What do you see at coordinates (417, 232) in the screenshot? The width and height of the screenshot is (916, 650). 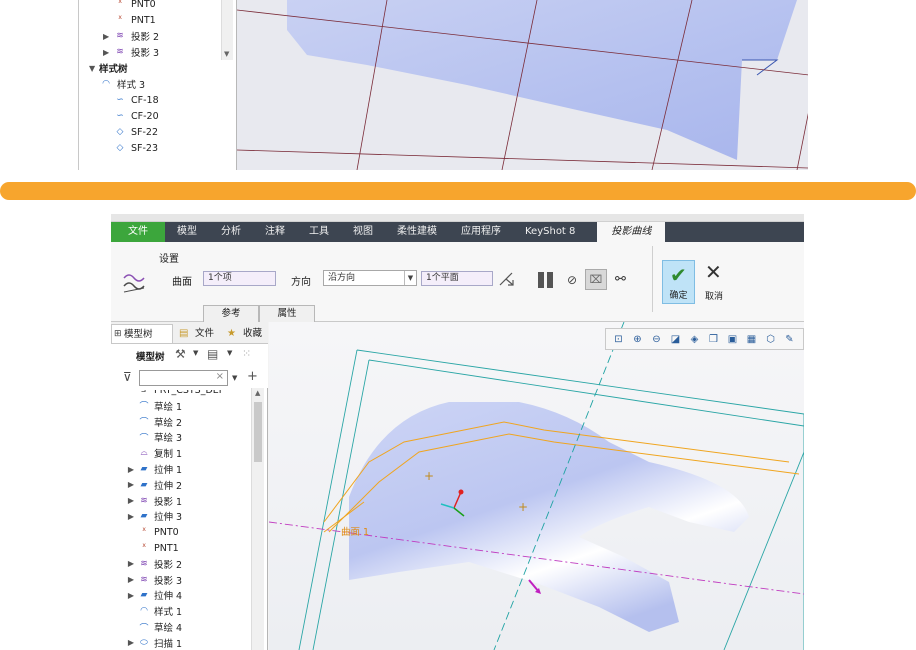 I see `tab-flexible-modeling: 柔性建模` at bounding box center [417, 232].